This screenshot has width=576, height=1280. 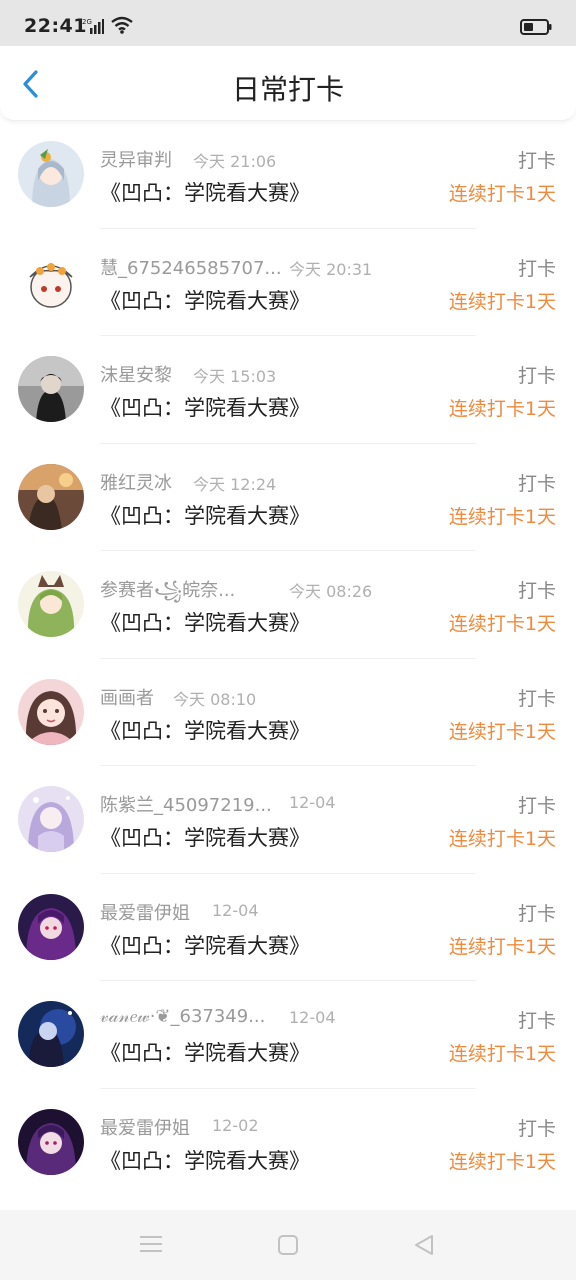 I want to click on checkin-time: 今天 21:06, so click(x=235, y=161).